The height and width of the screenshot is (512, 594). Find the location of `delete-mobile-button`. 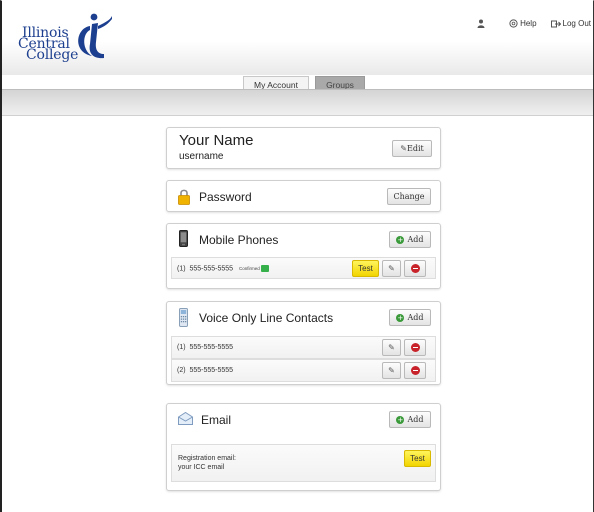

delete-mobile-button is located at coordinates (415, 268).